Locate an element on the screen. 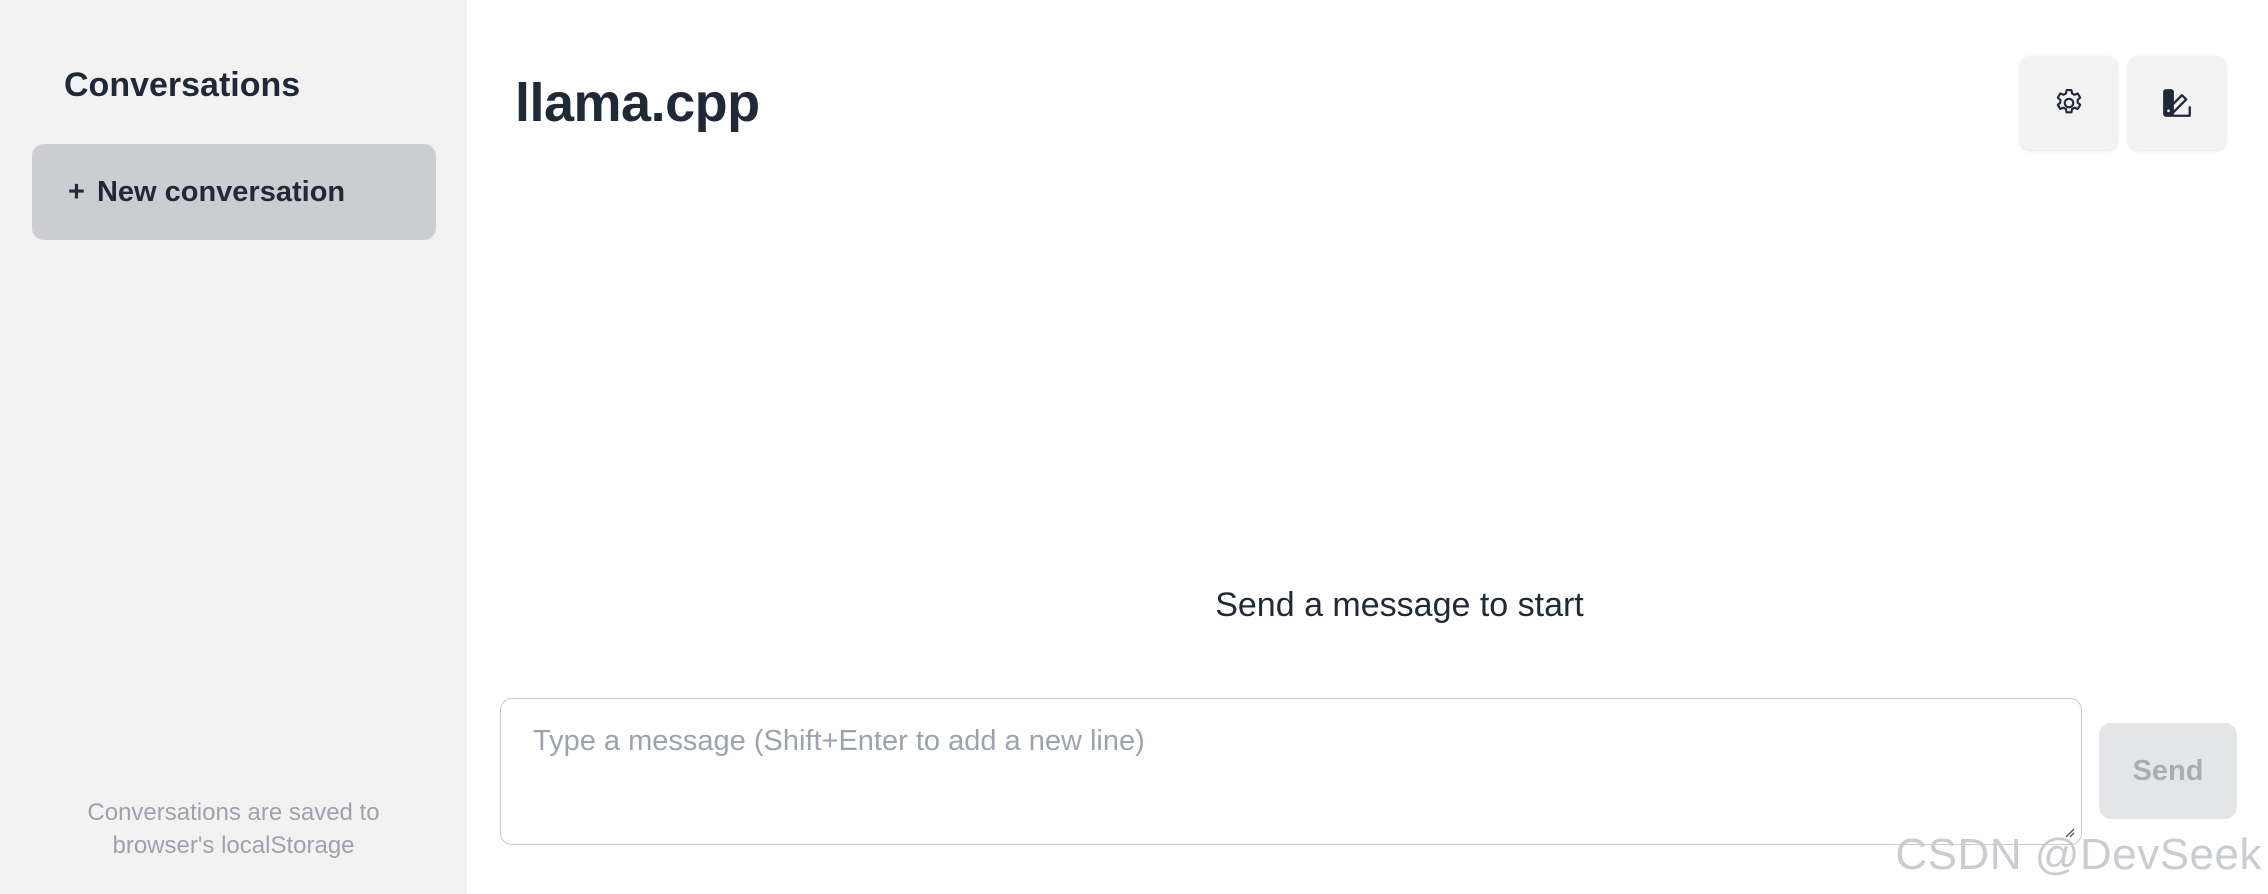 This screenshot has width=2268, height=894. new-conversation-button: + New conversation is located at coordinates (234, 192).